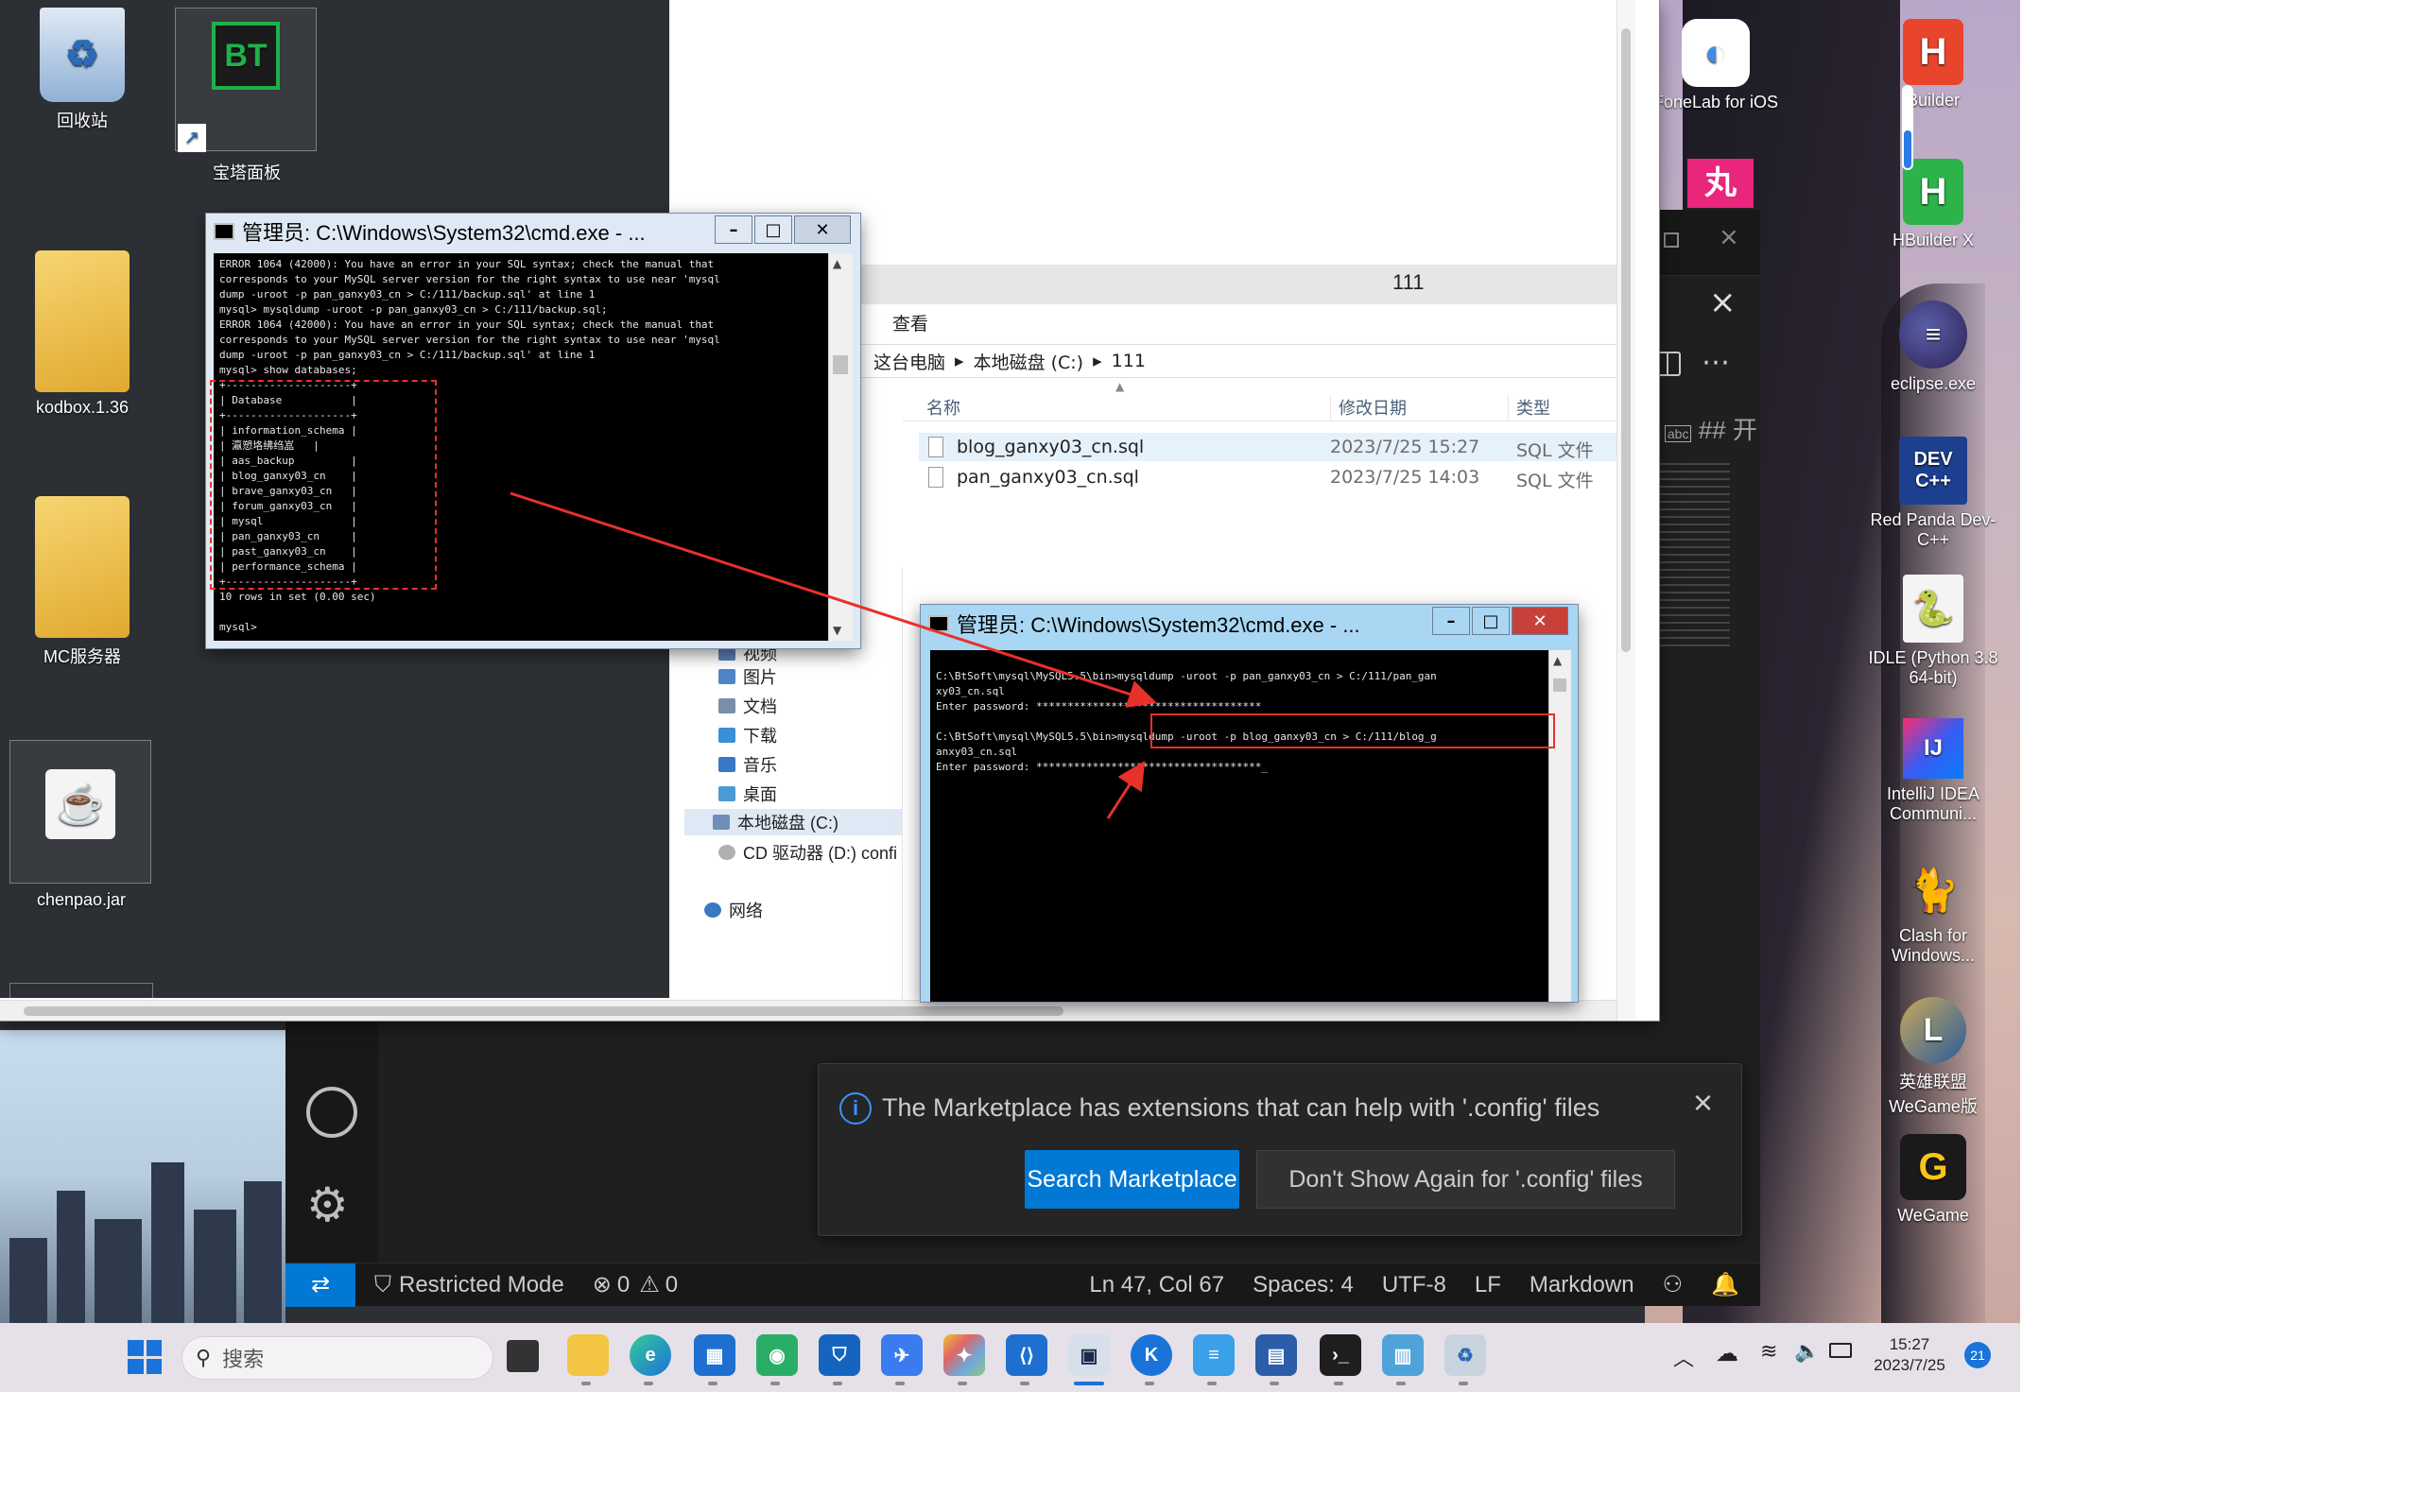  I want to click on account-icon, so click(331, 1112).